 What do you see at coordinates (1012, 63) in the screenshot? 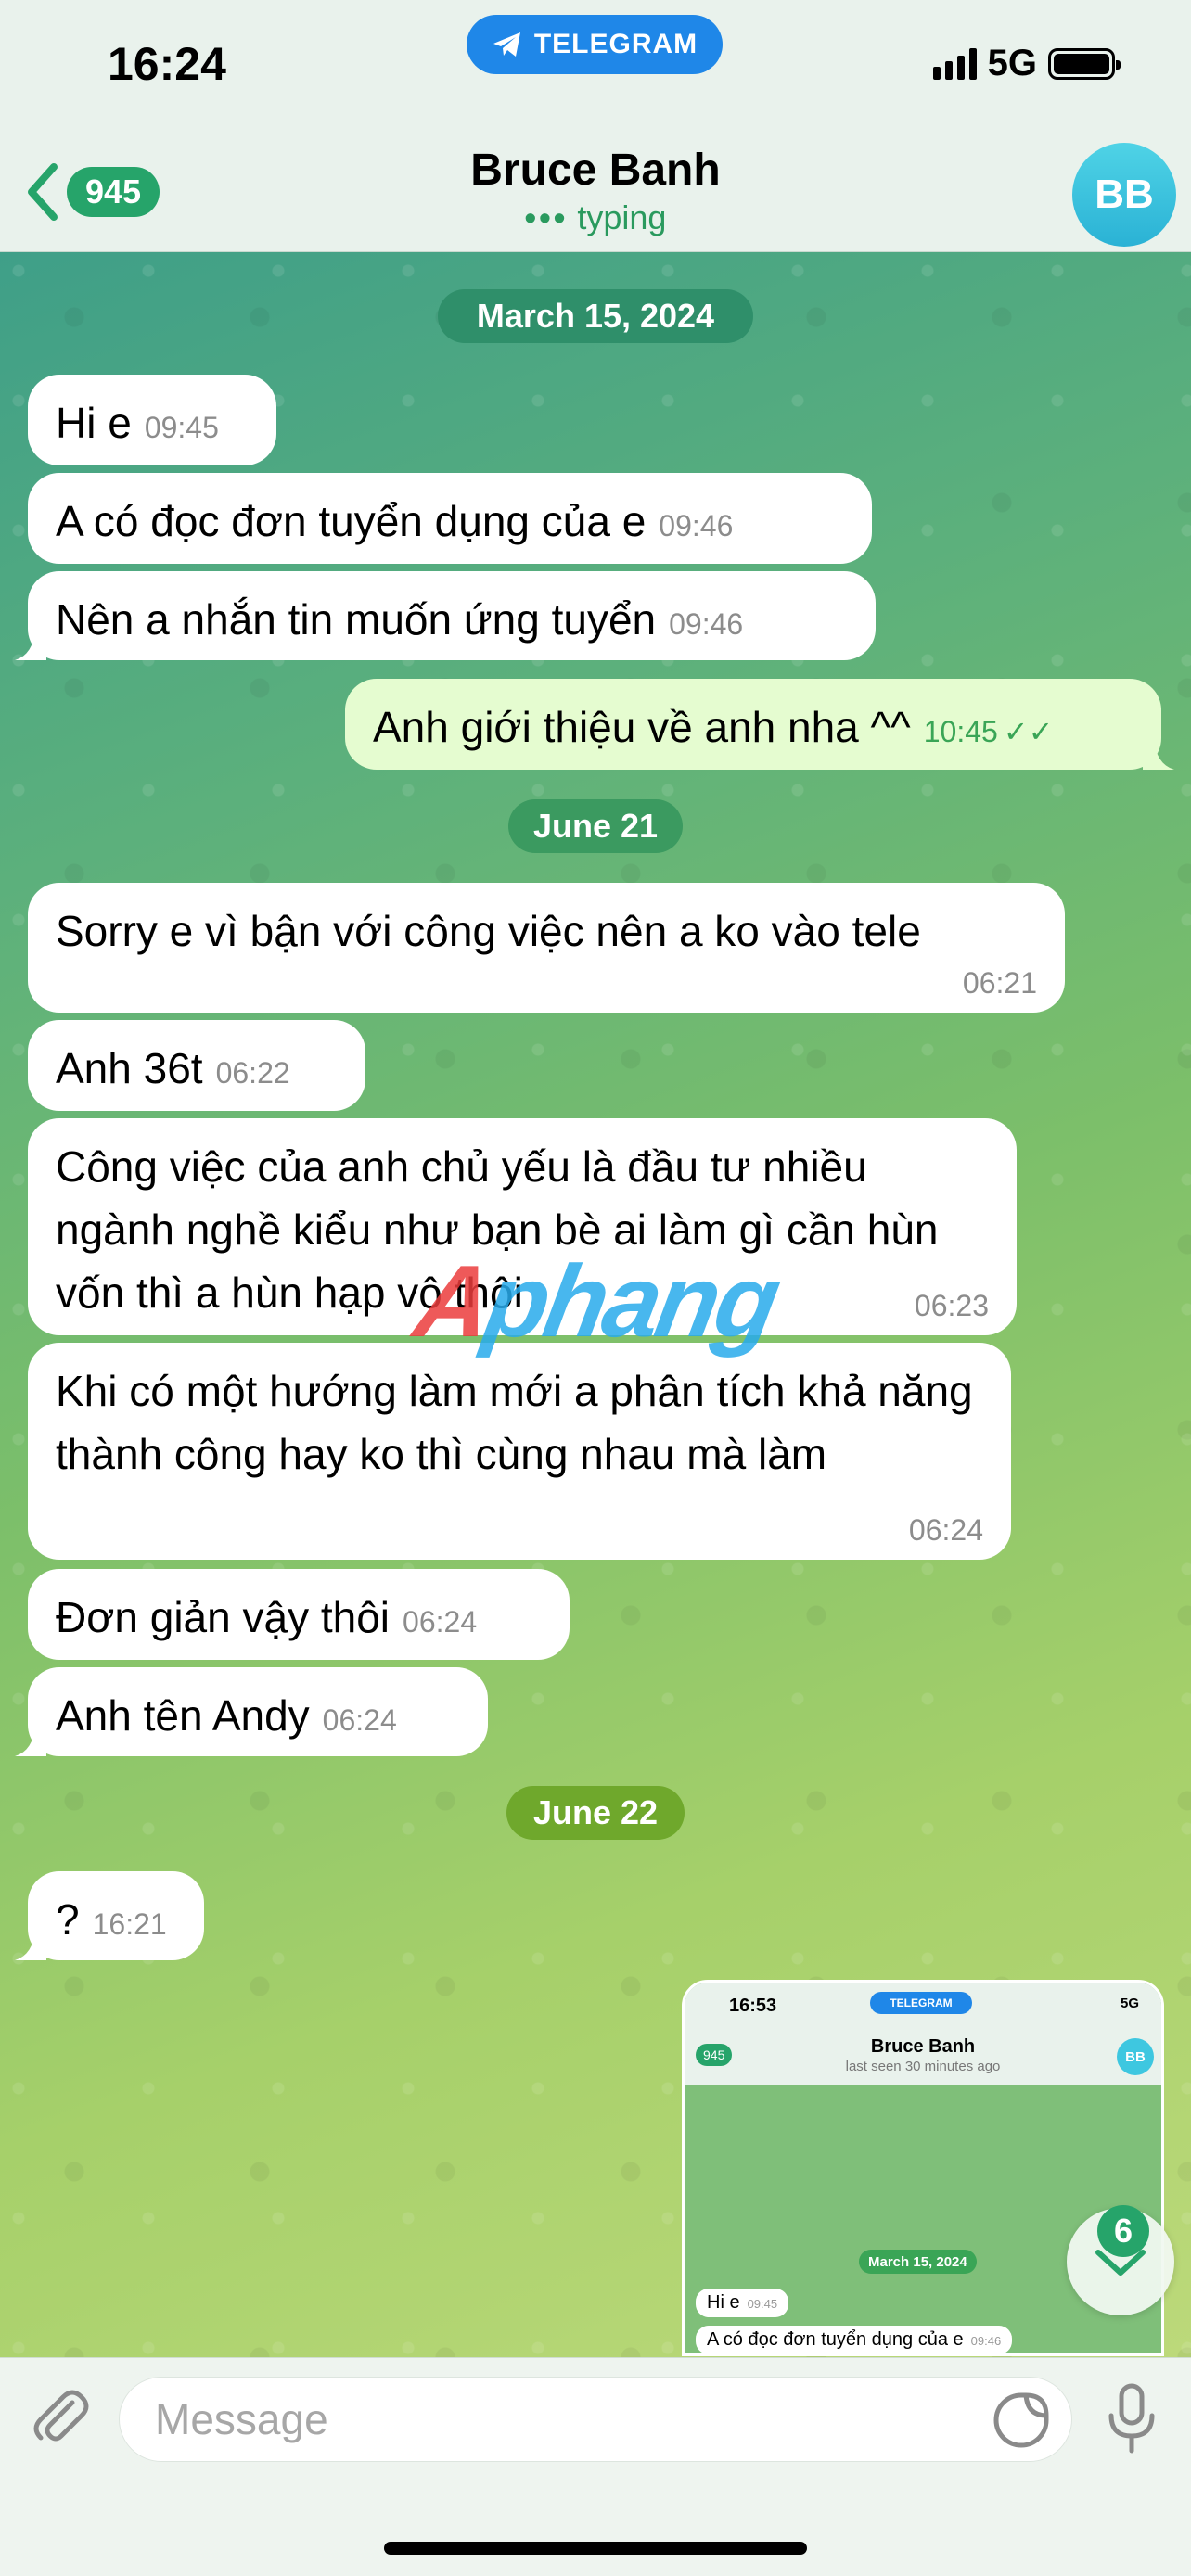
I see `network-label: 5G` at bounding box center [1012, 63].